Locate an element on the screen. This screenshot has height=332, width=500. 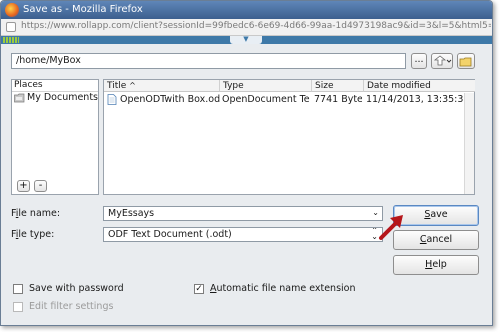
add-place-label: + is located at coordinates (23, 185).